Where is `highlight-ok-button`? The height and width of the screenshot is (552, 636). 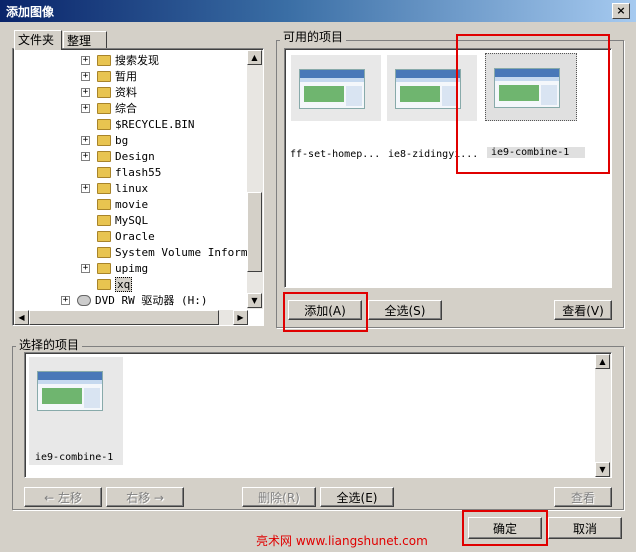
highlight-ok-button is located at coordinates (505, 528).